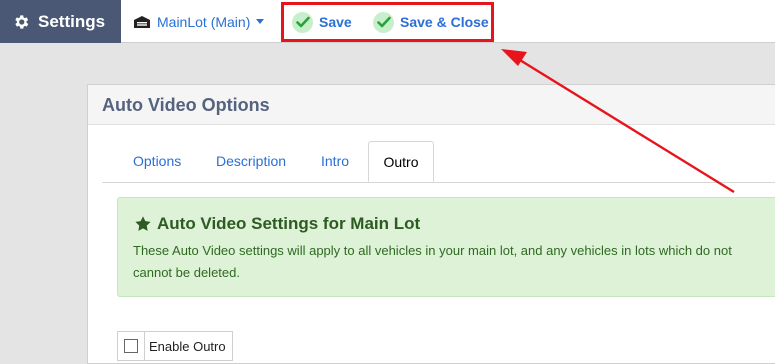  I want to click on tab-options: Options, so click(157, 161).